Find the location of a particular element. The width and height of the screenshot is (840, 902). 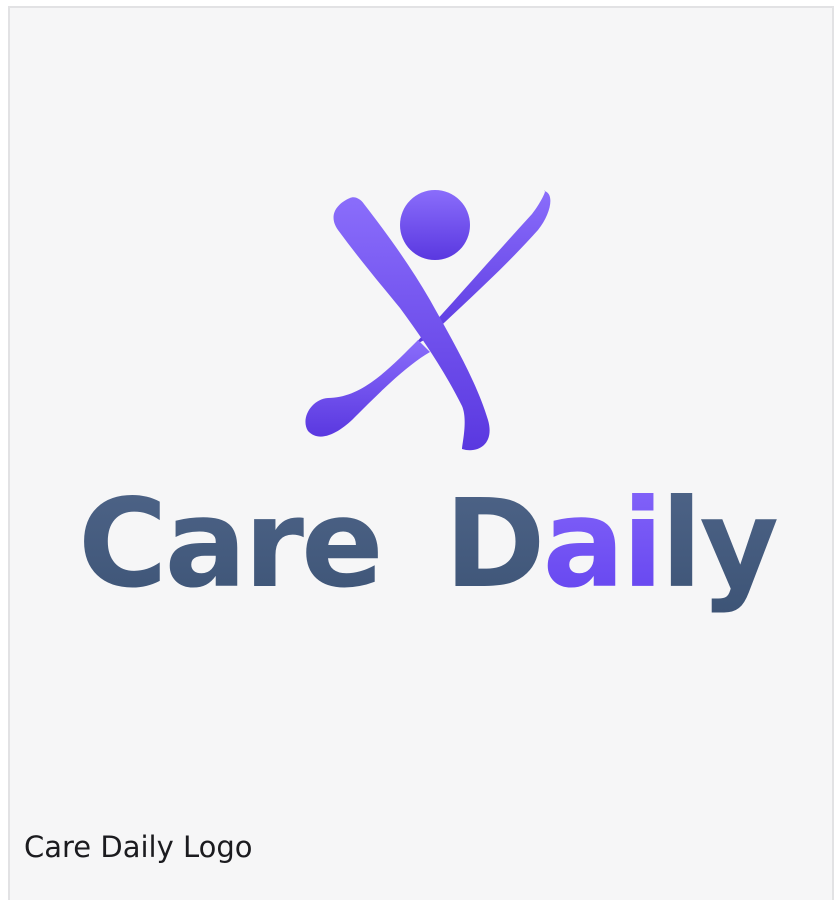

wordmark-daily-ai: ai is located at coordinates (602, 544).